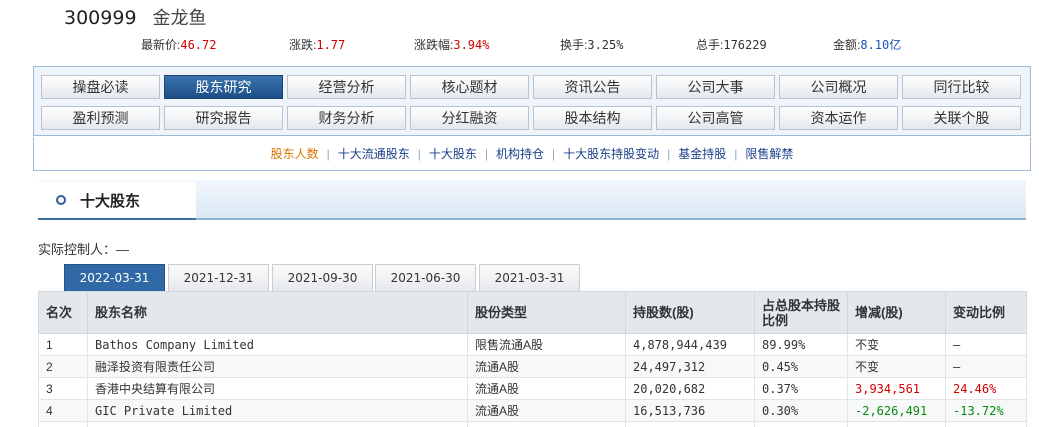 The width and height of the screenshot is (1039, 427). Describe the element at coordinates (592, 87) in the screenshot. I see `nav-btn: 资讯公告` at that location.